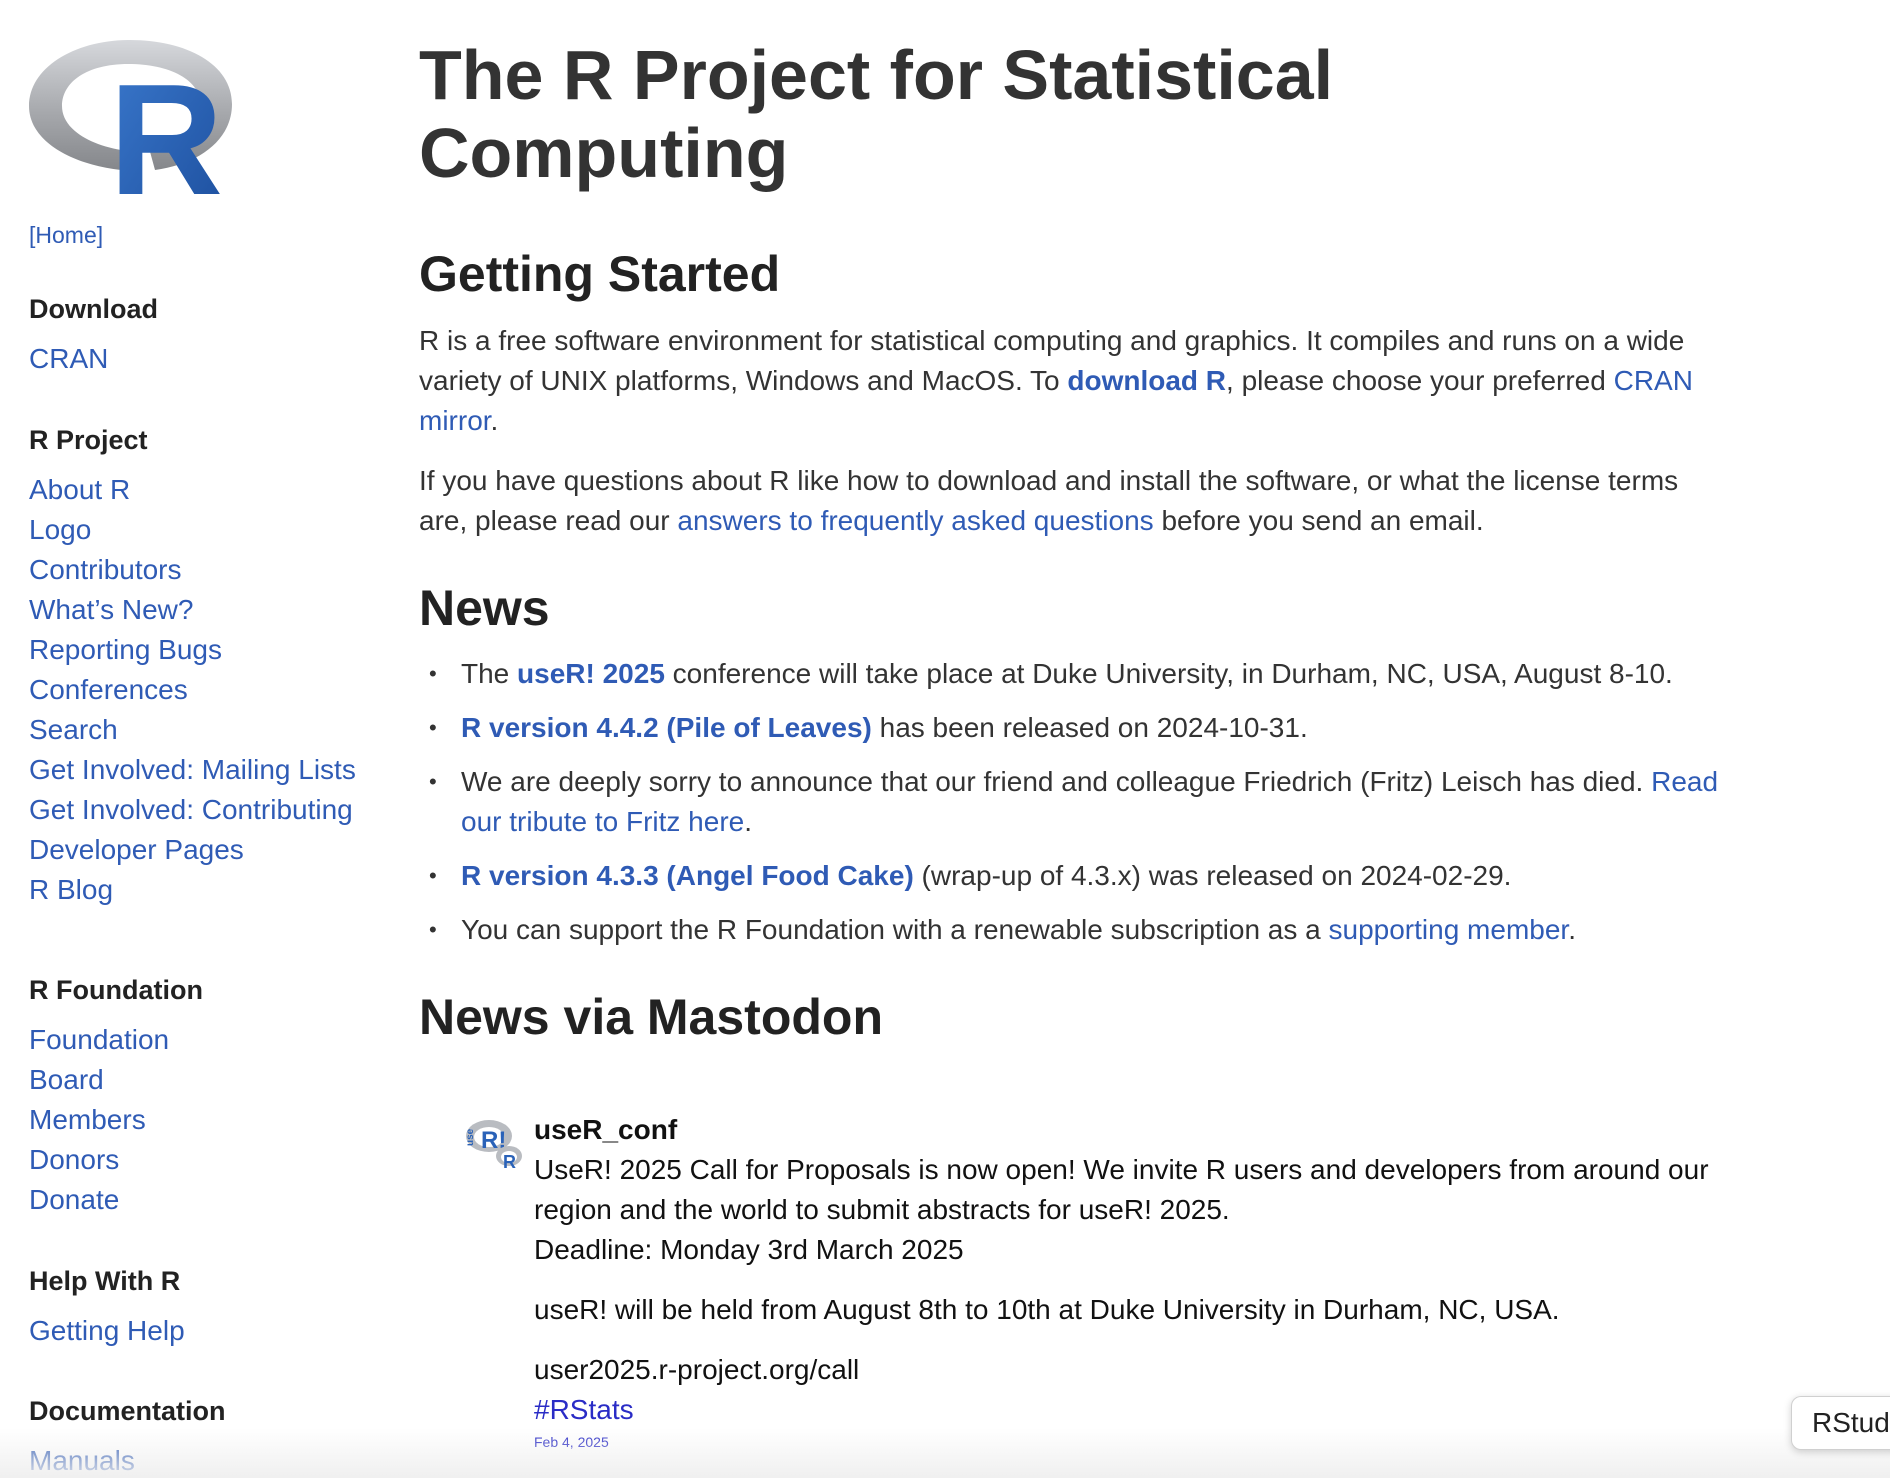 This screenshot has height=1481, width=1890. Describe the element at coordinates (484, 608) in the screenshot. I see `heading-news: News` at that location.